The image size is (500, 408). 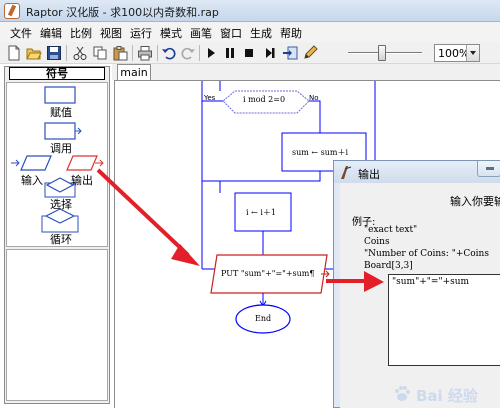 I want to click on watermark-text: Bai 经验, so click(x=447, y=396).